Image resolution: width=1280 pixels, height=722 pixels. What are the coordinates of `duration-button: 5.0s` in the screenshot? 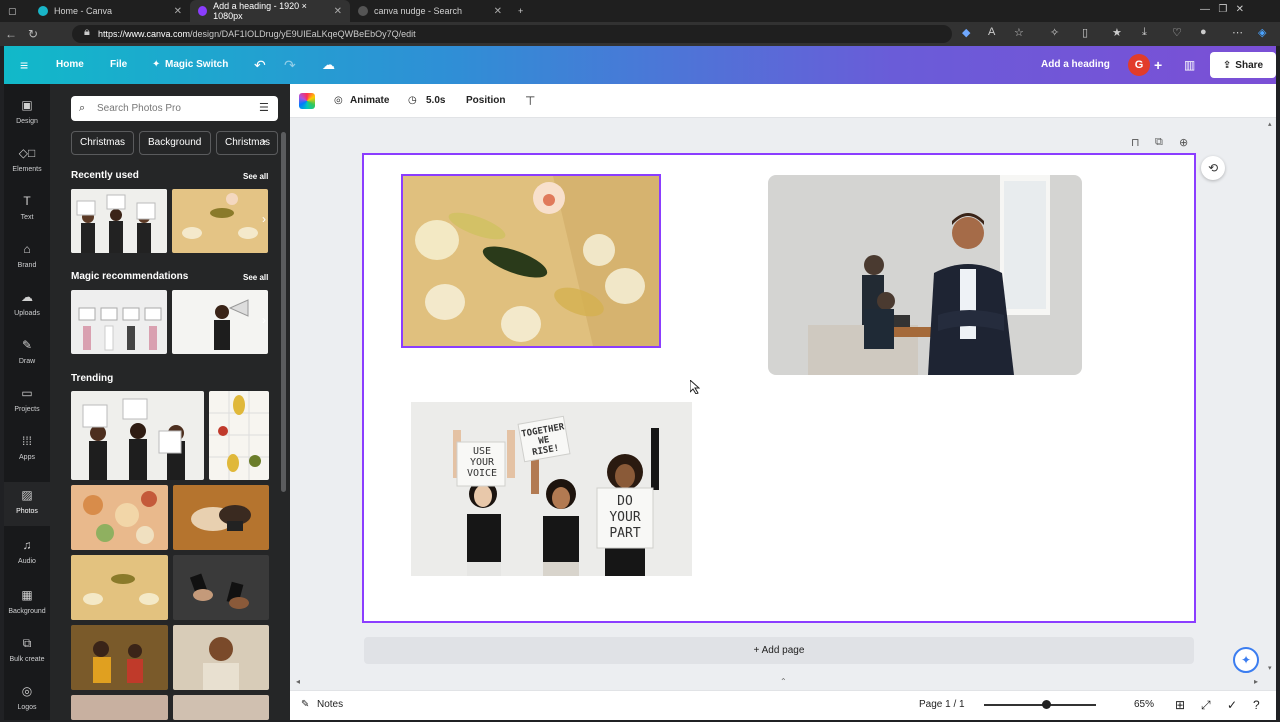 It's located at (435, 101).